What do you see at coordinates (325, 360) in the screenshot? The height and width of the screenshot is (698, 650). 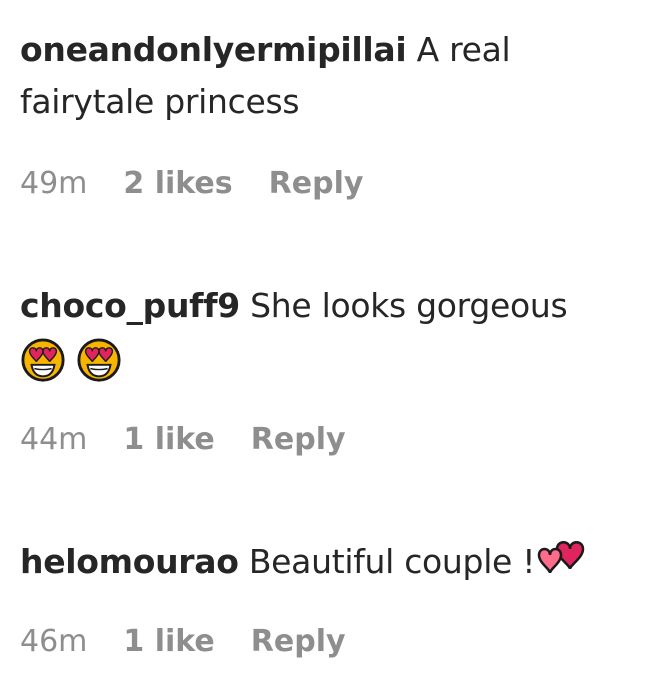 I see `emoji-row` at bounding box center [325, 360].